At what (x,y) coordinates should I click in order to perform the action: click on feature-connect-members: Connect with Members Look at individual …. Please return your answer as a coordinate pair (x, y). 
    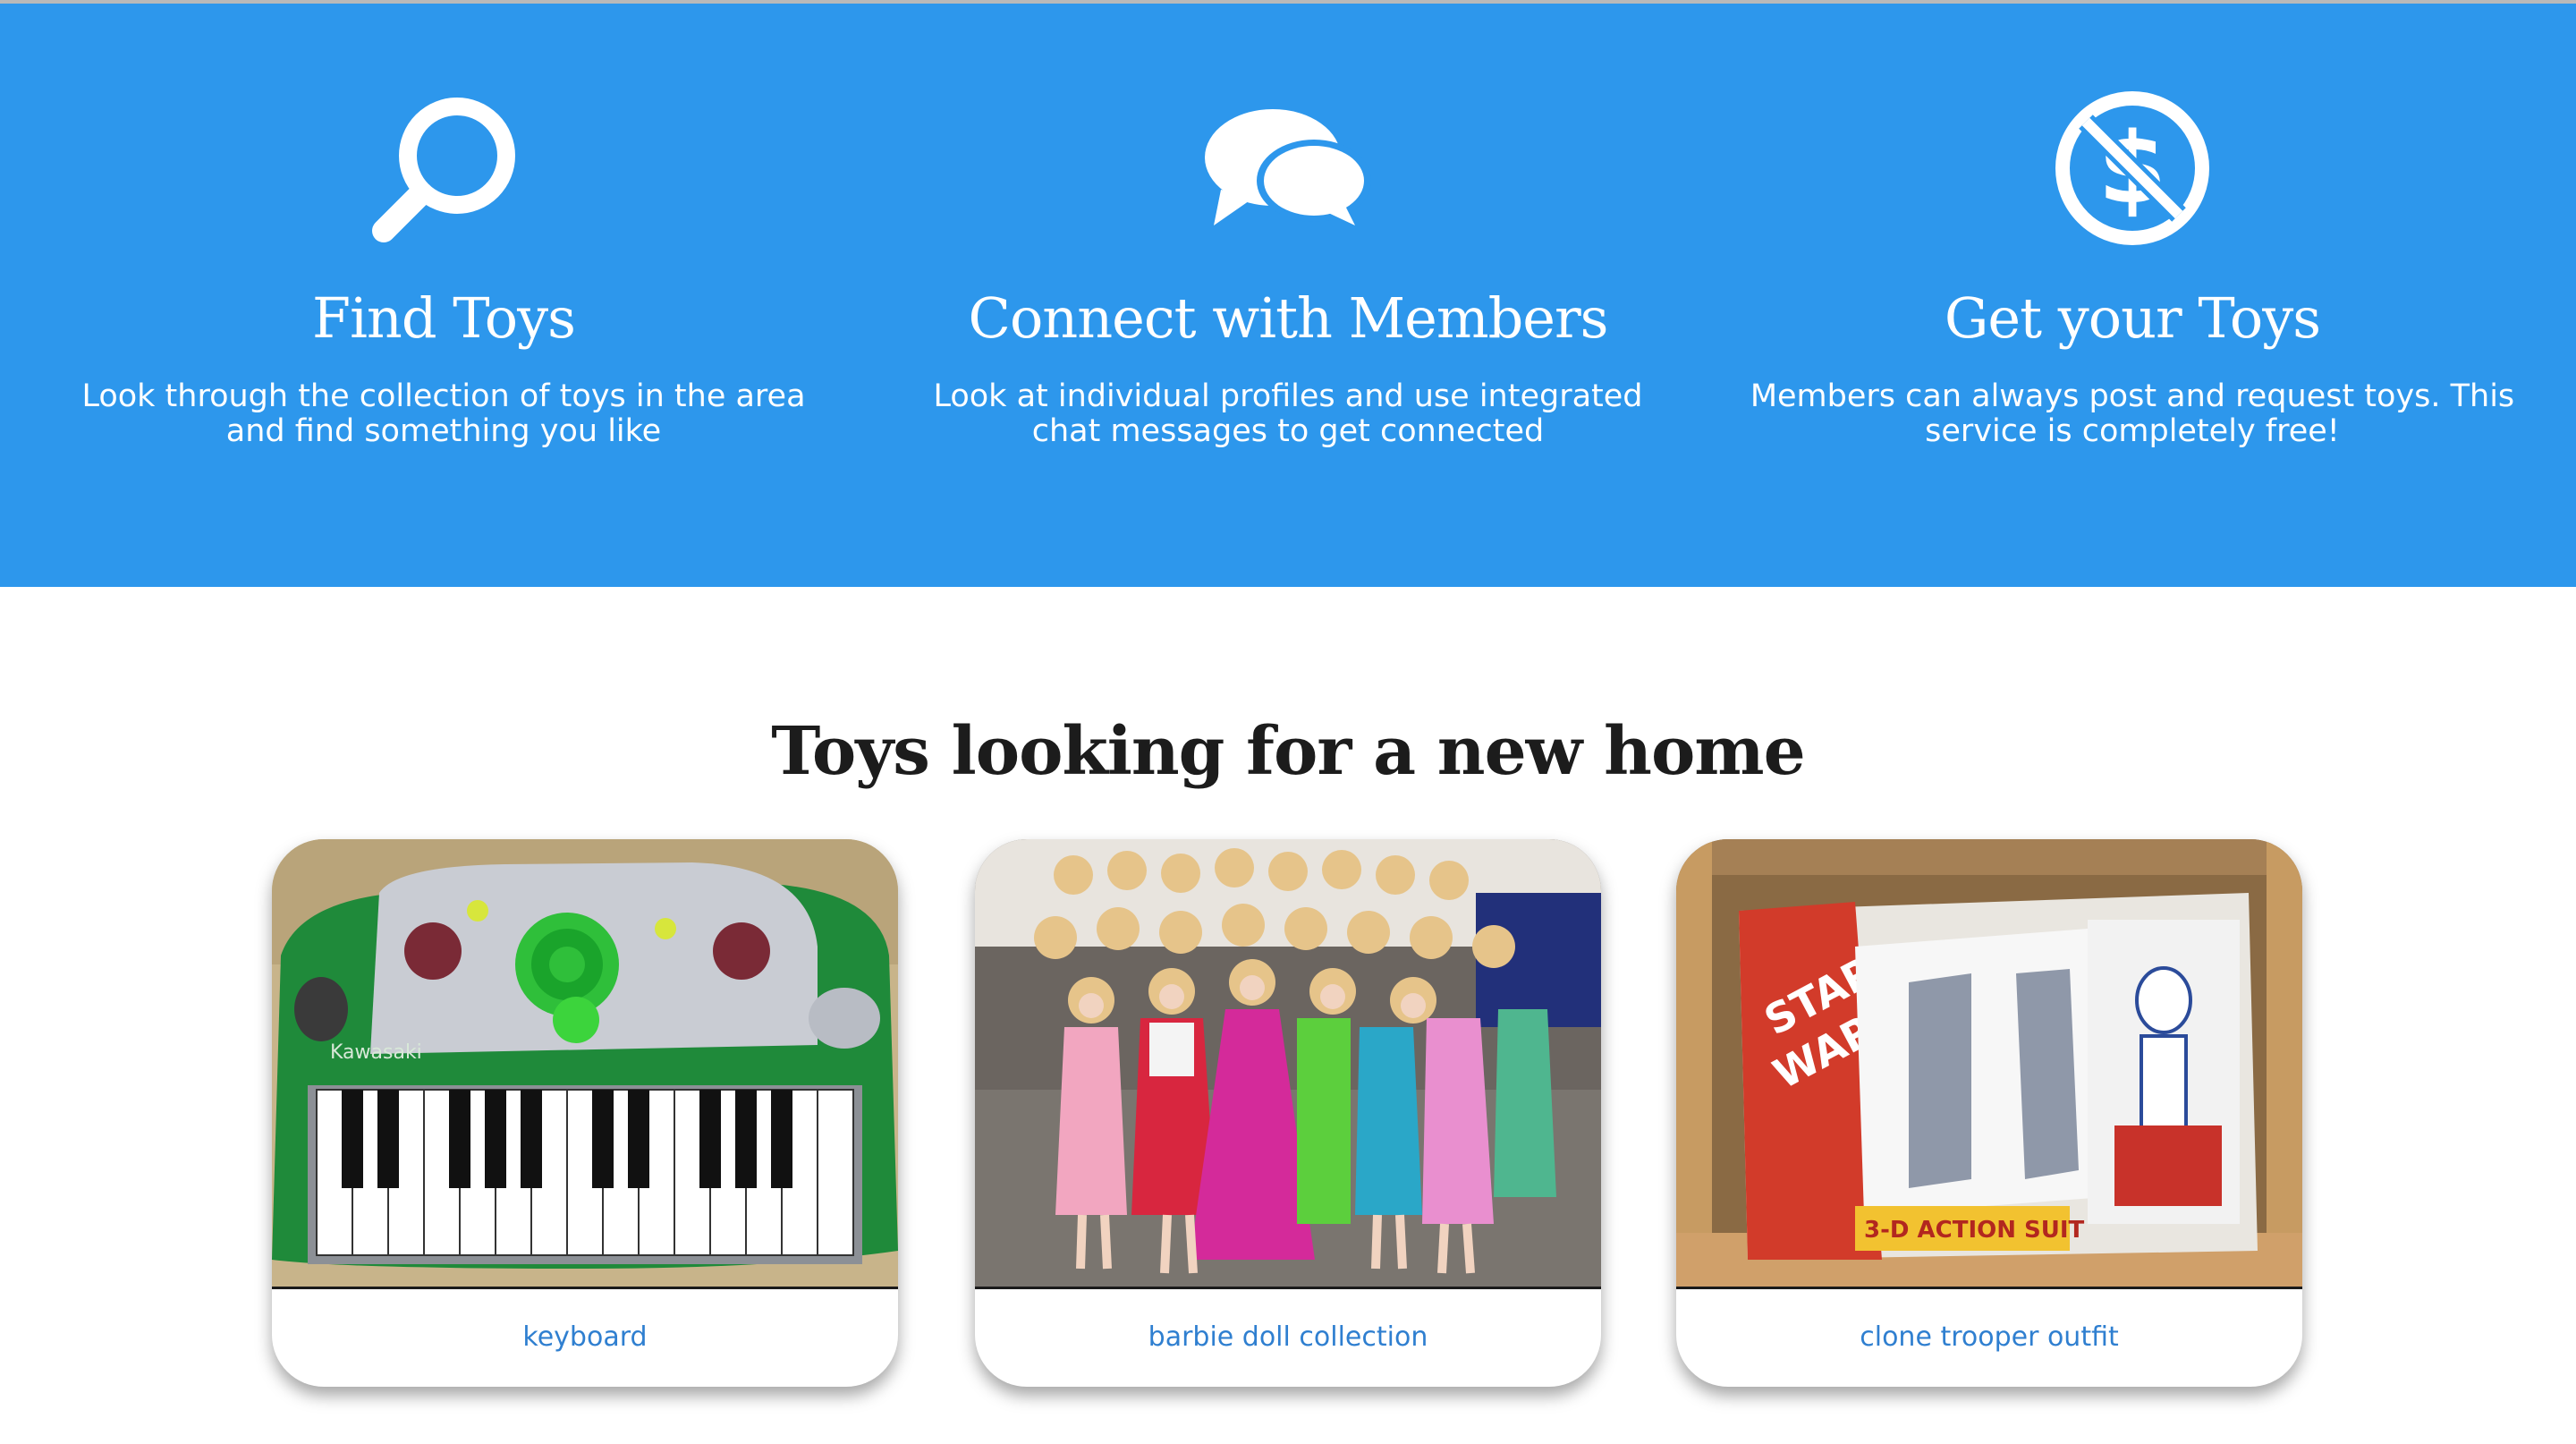
    Looking at the image, I should click on (1288, 295).